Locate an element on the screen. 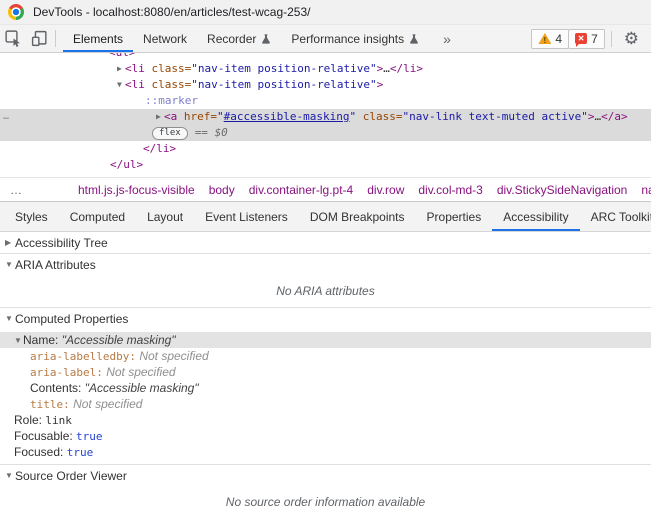 This screenshot has width=651, height=522. more-tabs-chevron: » is located at coordinates (447, 39).